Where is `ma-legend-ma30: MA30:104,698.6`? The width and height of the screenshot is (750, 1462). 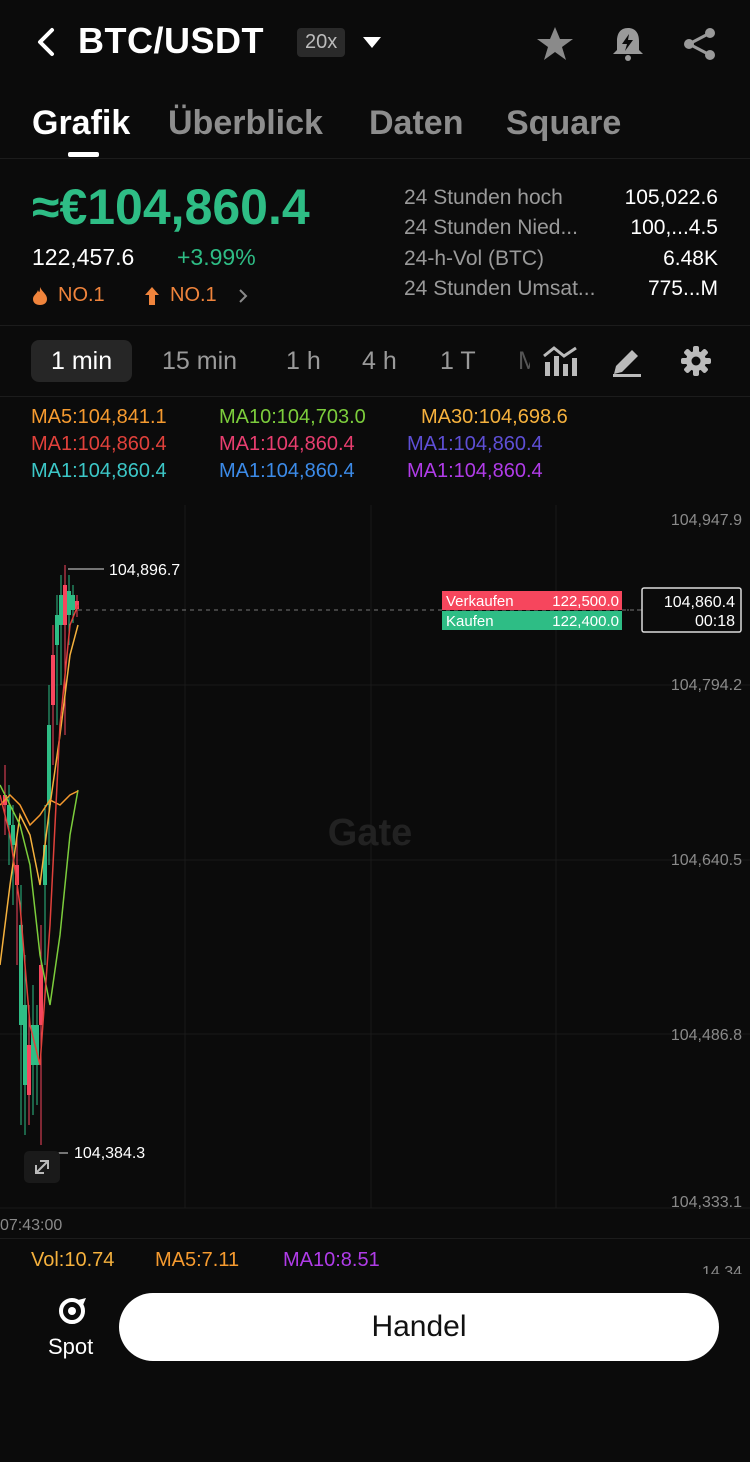
ma-legend-ma30: MA30:104,698.6 is located at coordinates (494, 417).